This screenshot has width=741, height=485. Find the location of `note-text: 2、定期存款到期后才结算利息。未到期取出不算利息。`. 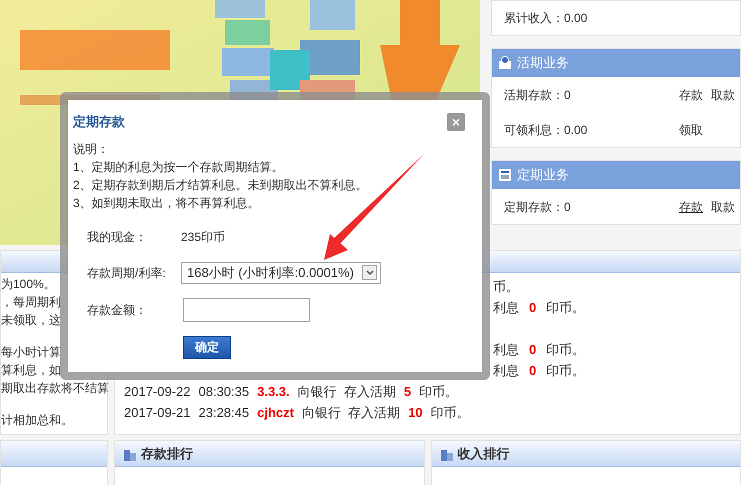

note-text: 2、定期存款到期后才结算利息。未到期取出不算利息。 is located at coordinates (221, 185).